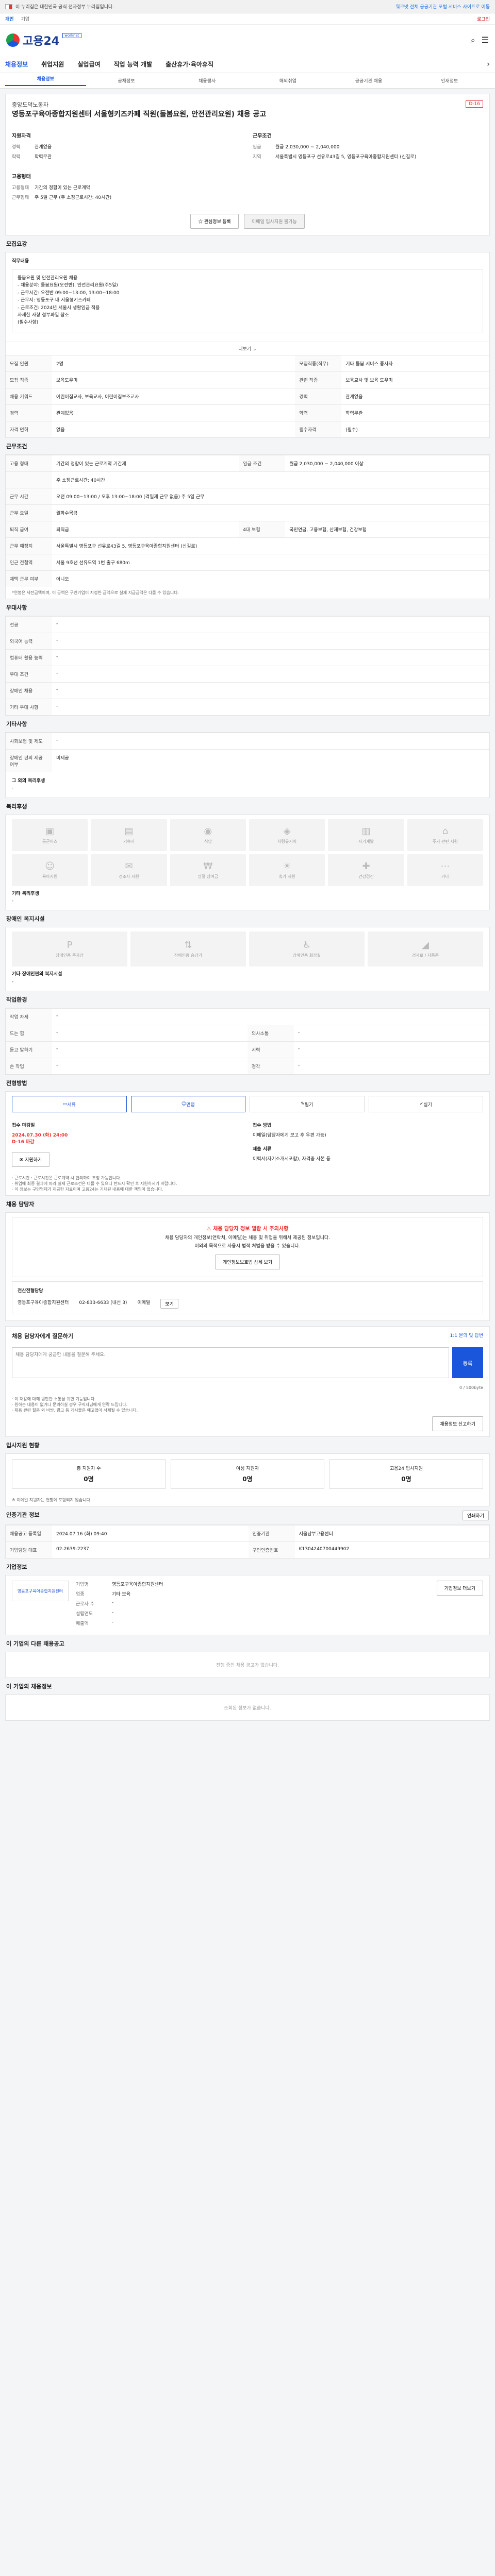  I want to click on print-button: 인쇄하기, so click(476, 1516).